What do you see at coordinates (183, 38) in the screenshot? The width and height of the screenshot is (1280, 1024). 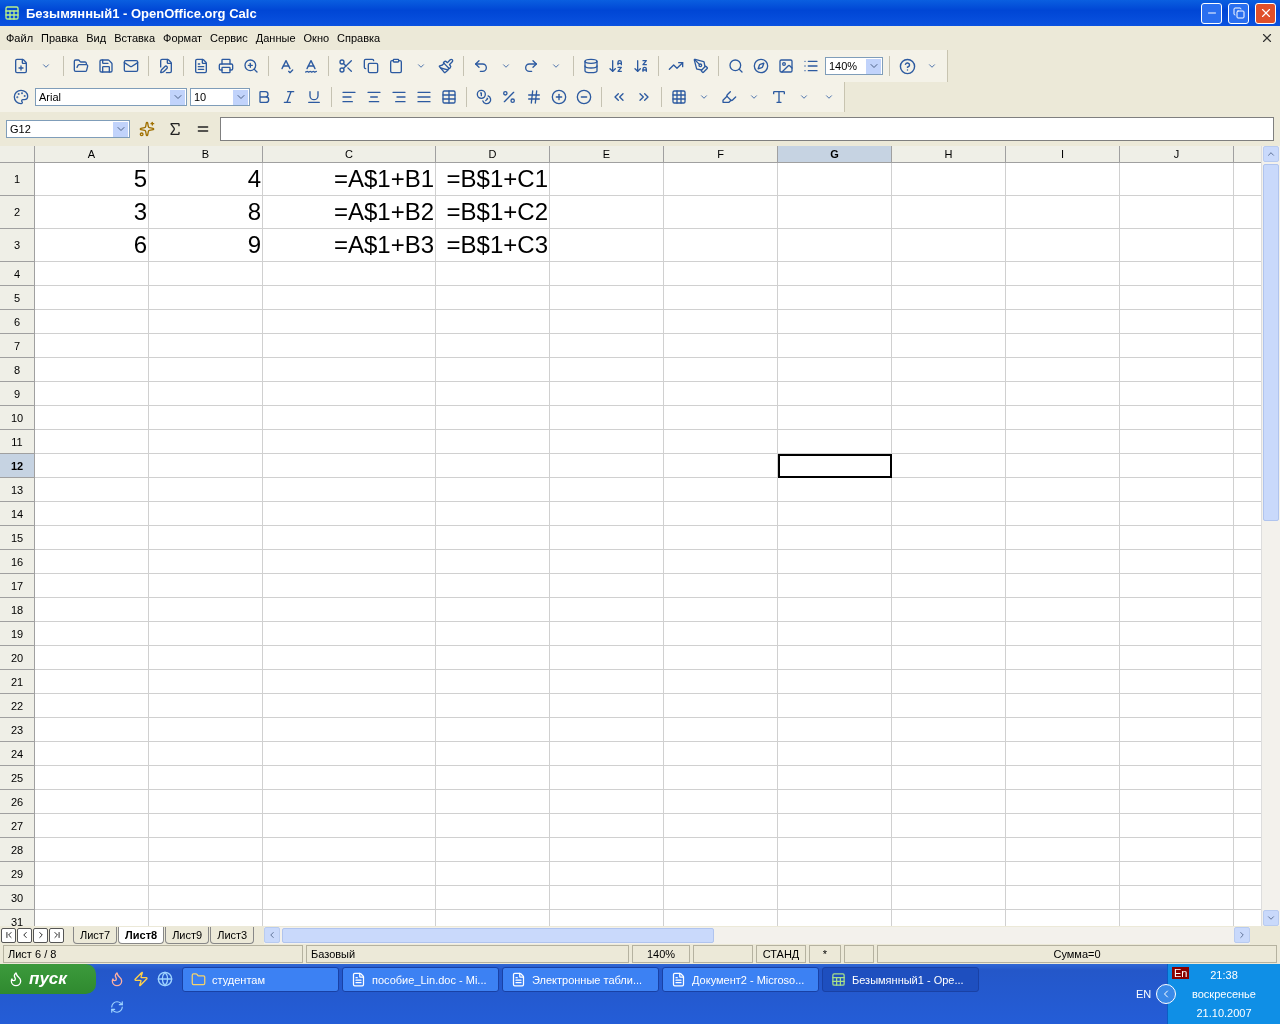 I see `menu-item: Формат` at bounding box center [183, 38].